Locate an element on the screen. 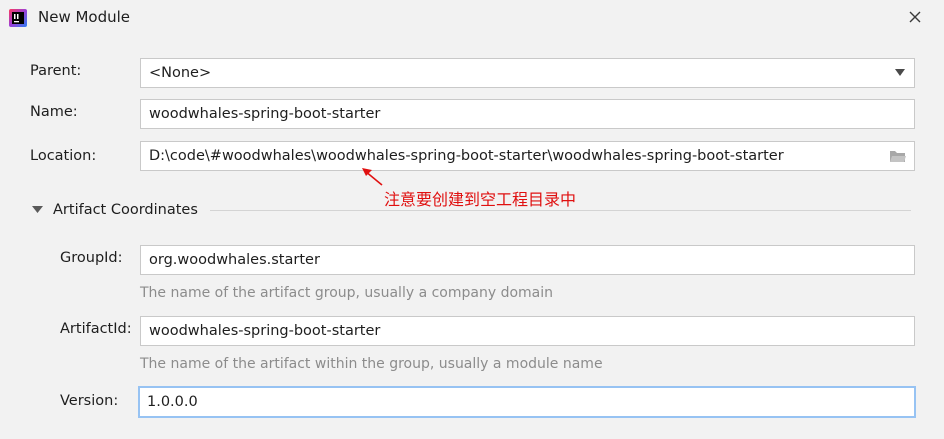 This screenshot has height=439, width=944. groupid-label: GroupId: is located at coordinates (91, 258).